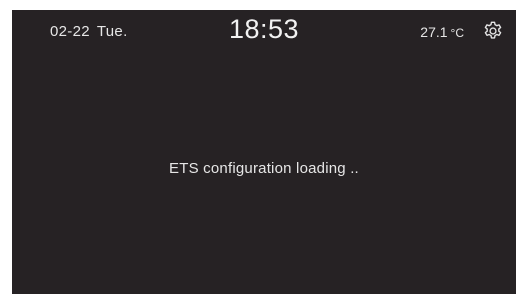 The image size is (527, 294). I want to click on temperature-value: 27.1, so click(434, 32).